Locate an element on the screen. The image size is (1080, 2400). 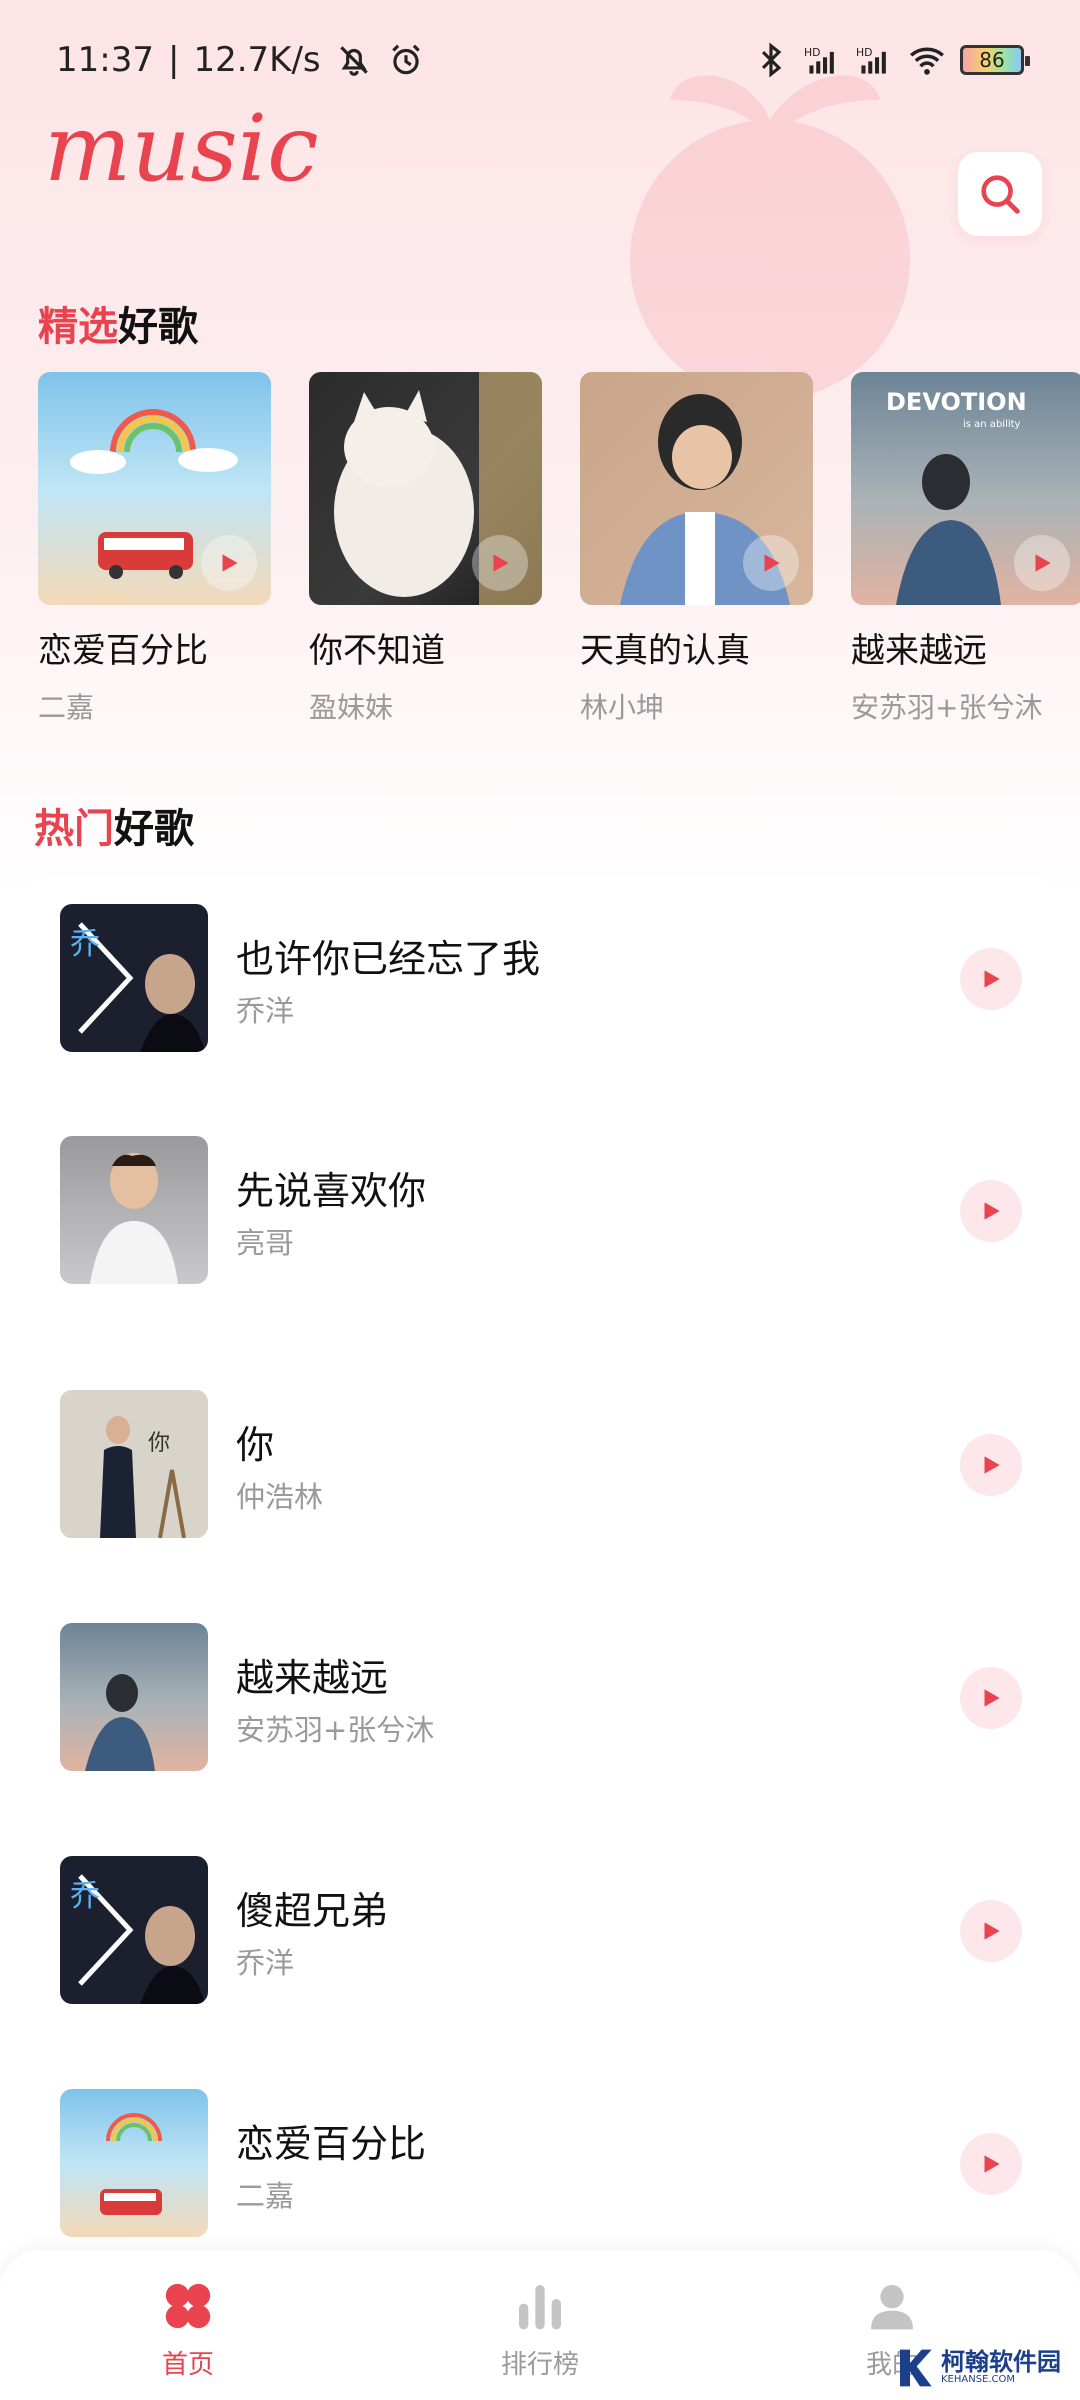
hot-section-title: 热门好歌 is located at coordinates (114, 825).